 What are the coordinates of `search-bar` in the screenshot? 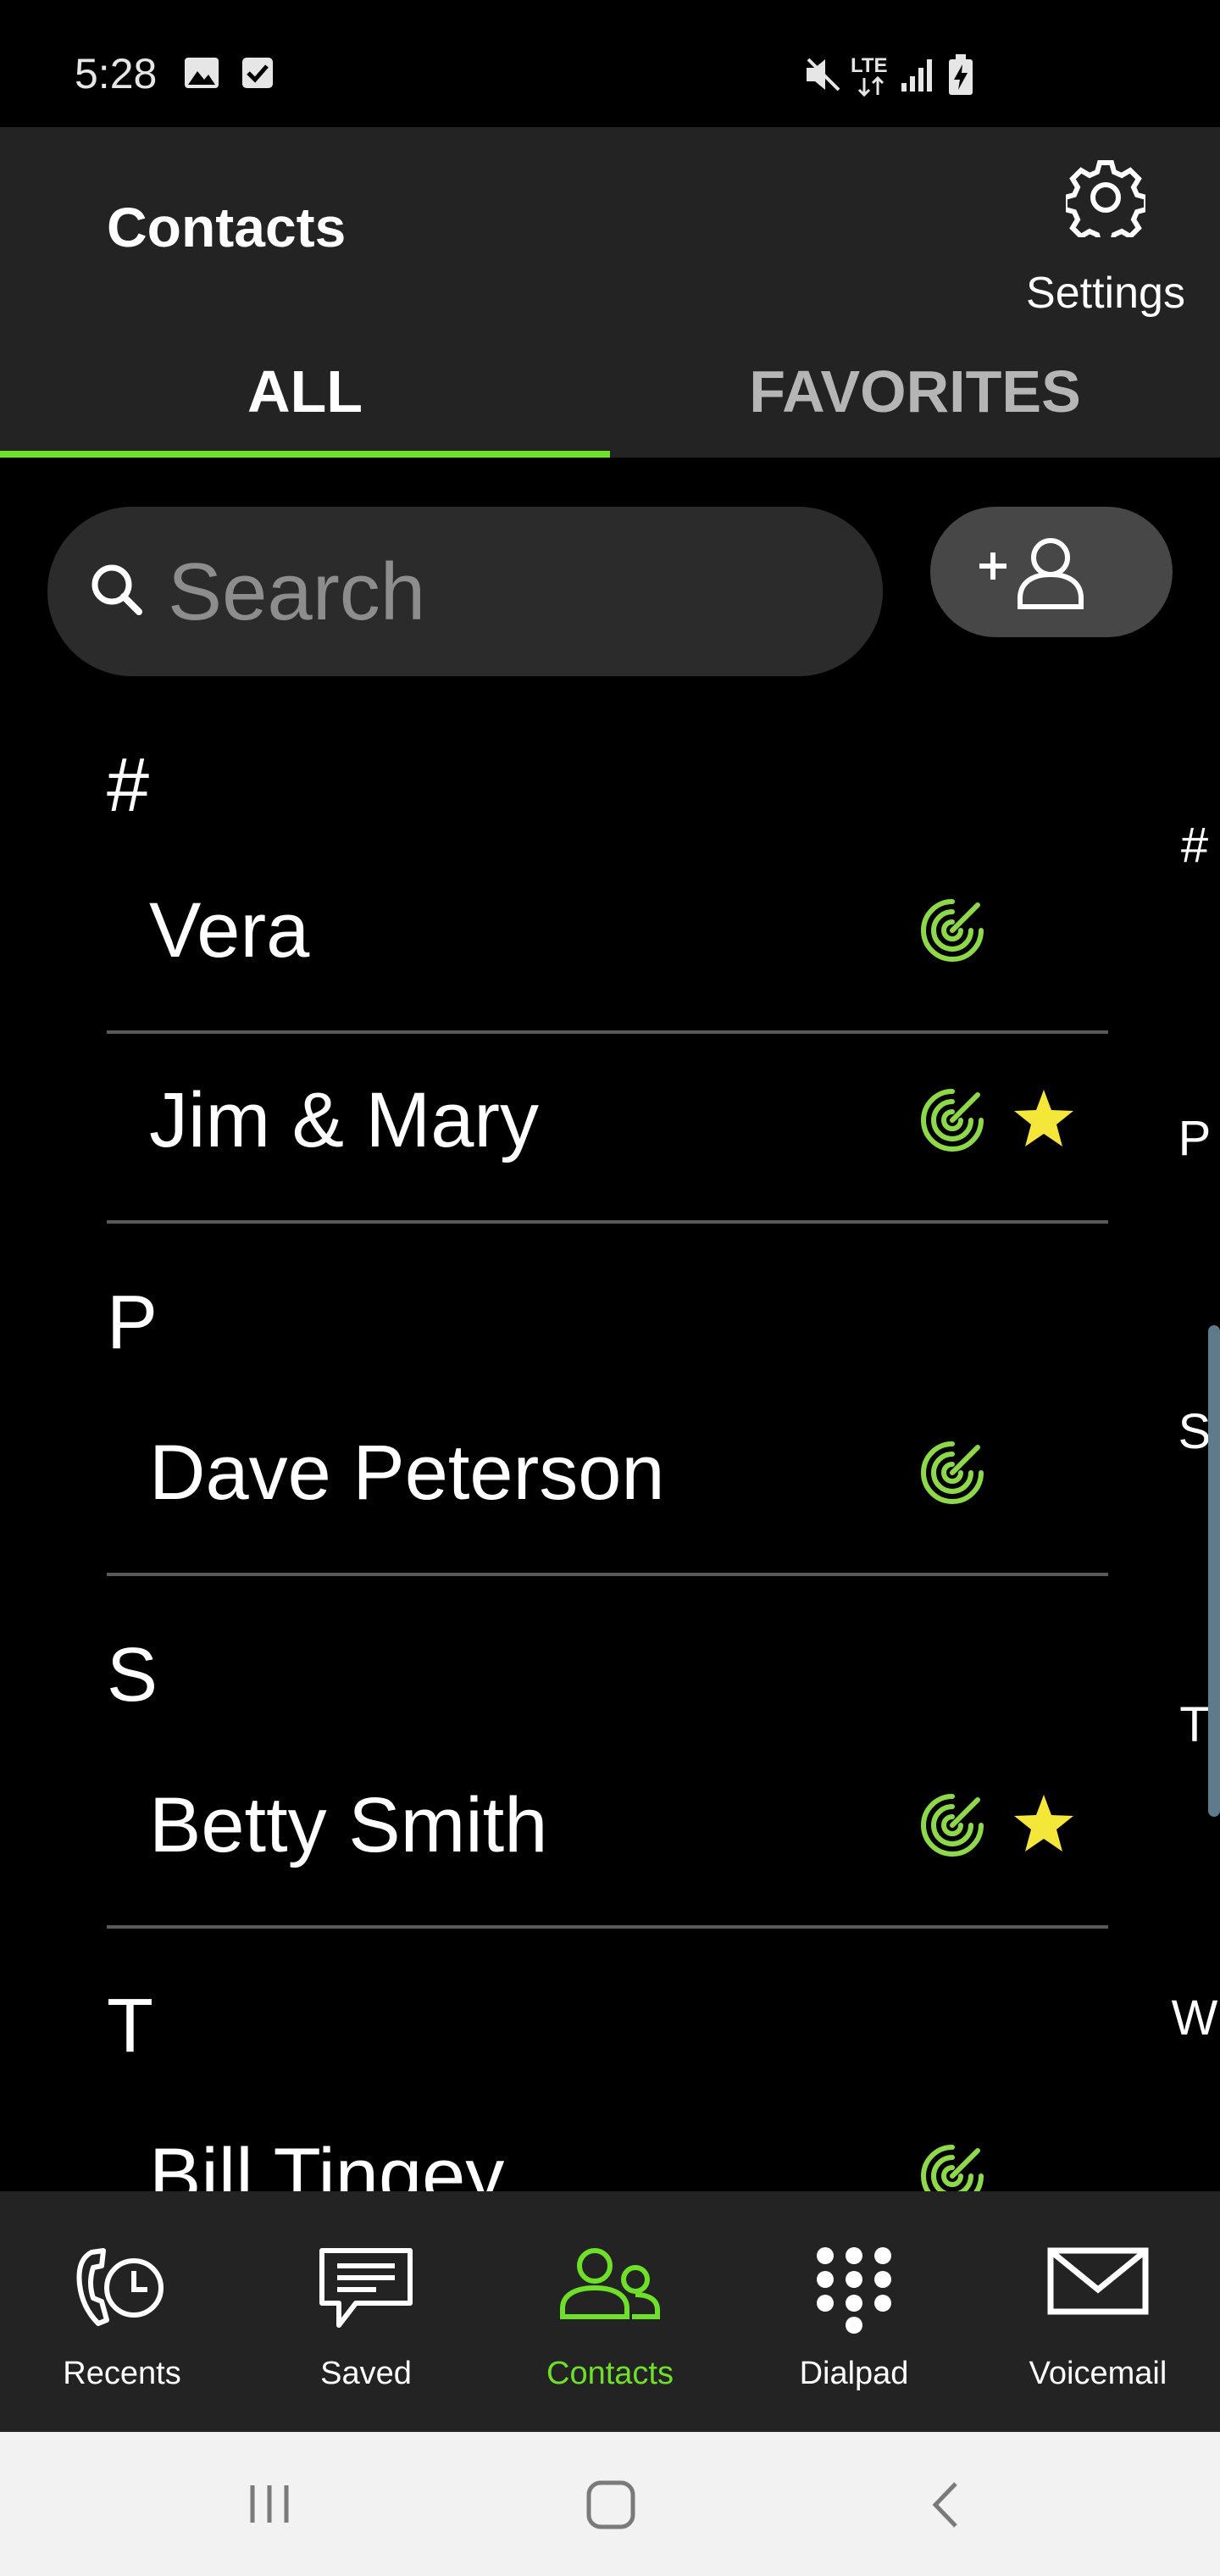 It's located at (465, 591).